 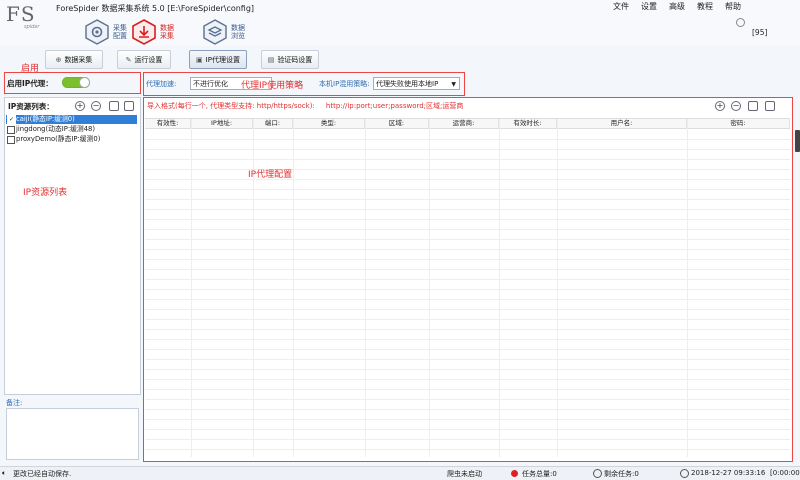 What do you see at coordinates (32, 27) in the screenshot?
I see `app-logo-sub: spider` at bounding box center [32, 27].